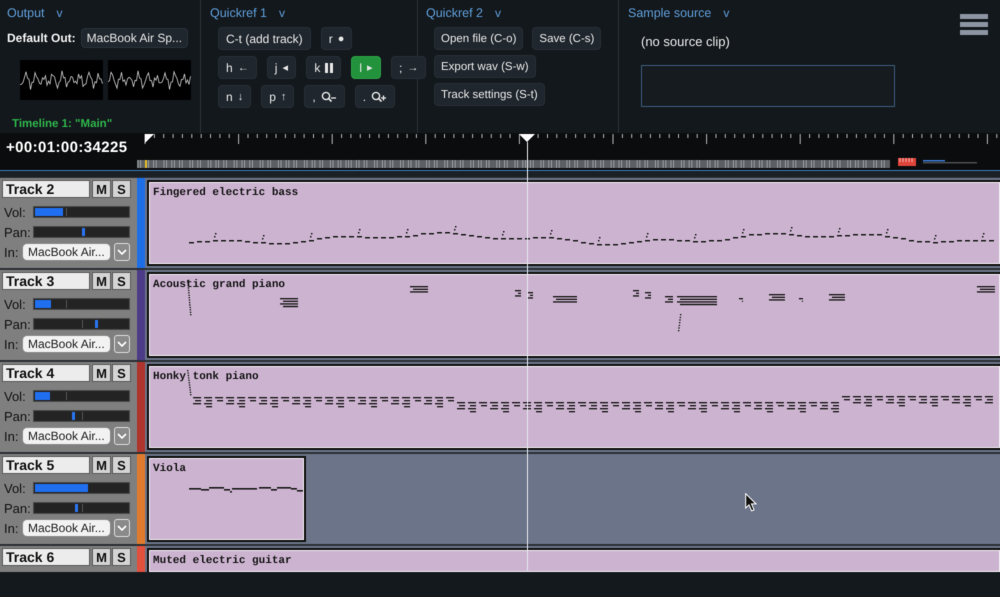  Describe the element at coordinates (206, 377) in the screenshot. I see `clip-title: Honky tonk piano` at that location.